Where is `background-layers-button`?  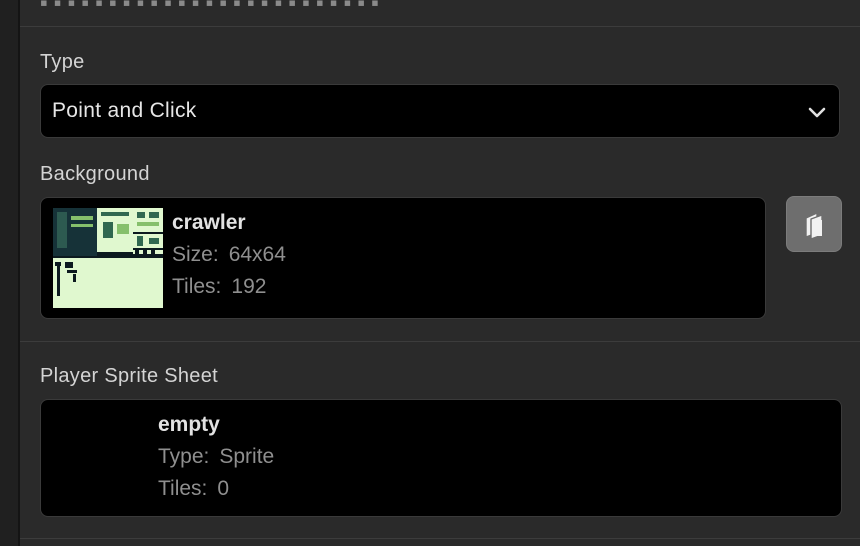 background-layers-button is located at coordinates (814, 224).